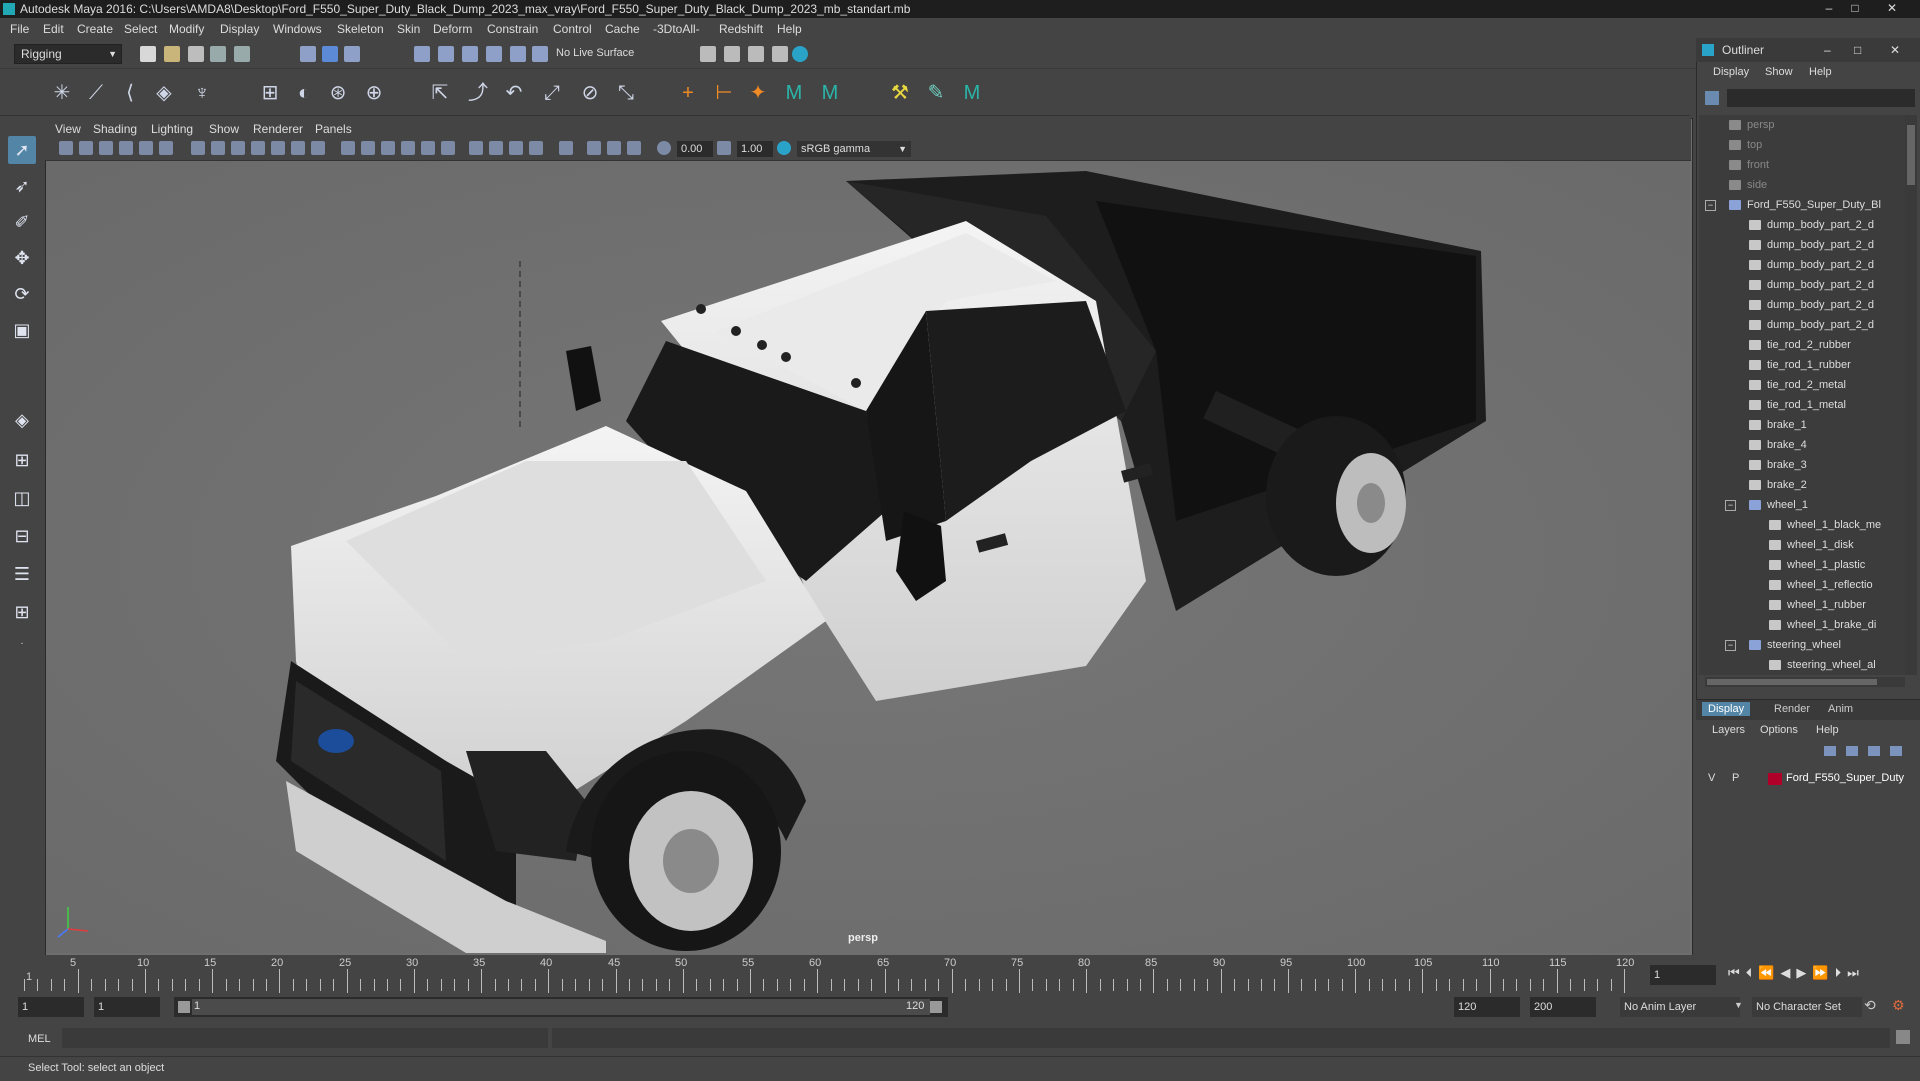  What do you see at coordinates (794, 93) in the screenshot?
I see `hik-icon: M` at bounding box center [794, 93].